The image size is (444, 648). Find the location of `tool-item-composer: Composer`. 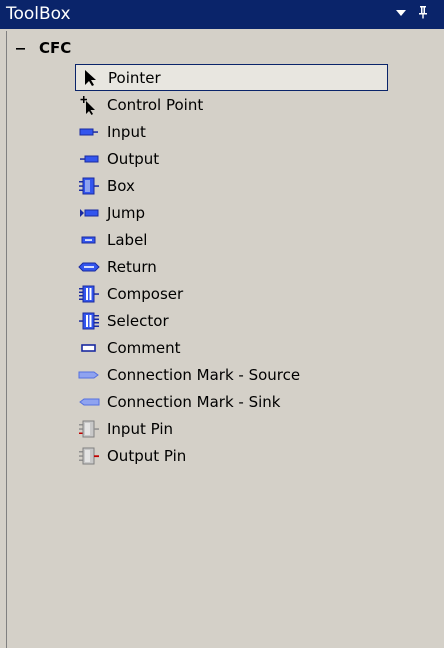

tool-item-composer: Composer is located at coordinates (231, 293).